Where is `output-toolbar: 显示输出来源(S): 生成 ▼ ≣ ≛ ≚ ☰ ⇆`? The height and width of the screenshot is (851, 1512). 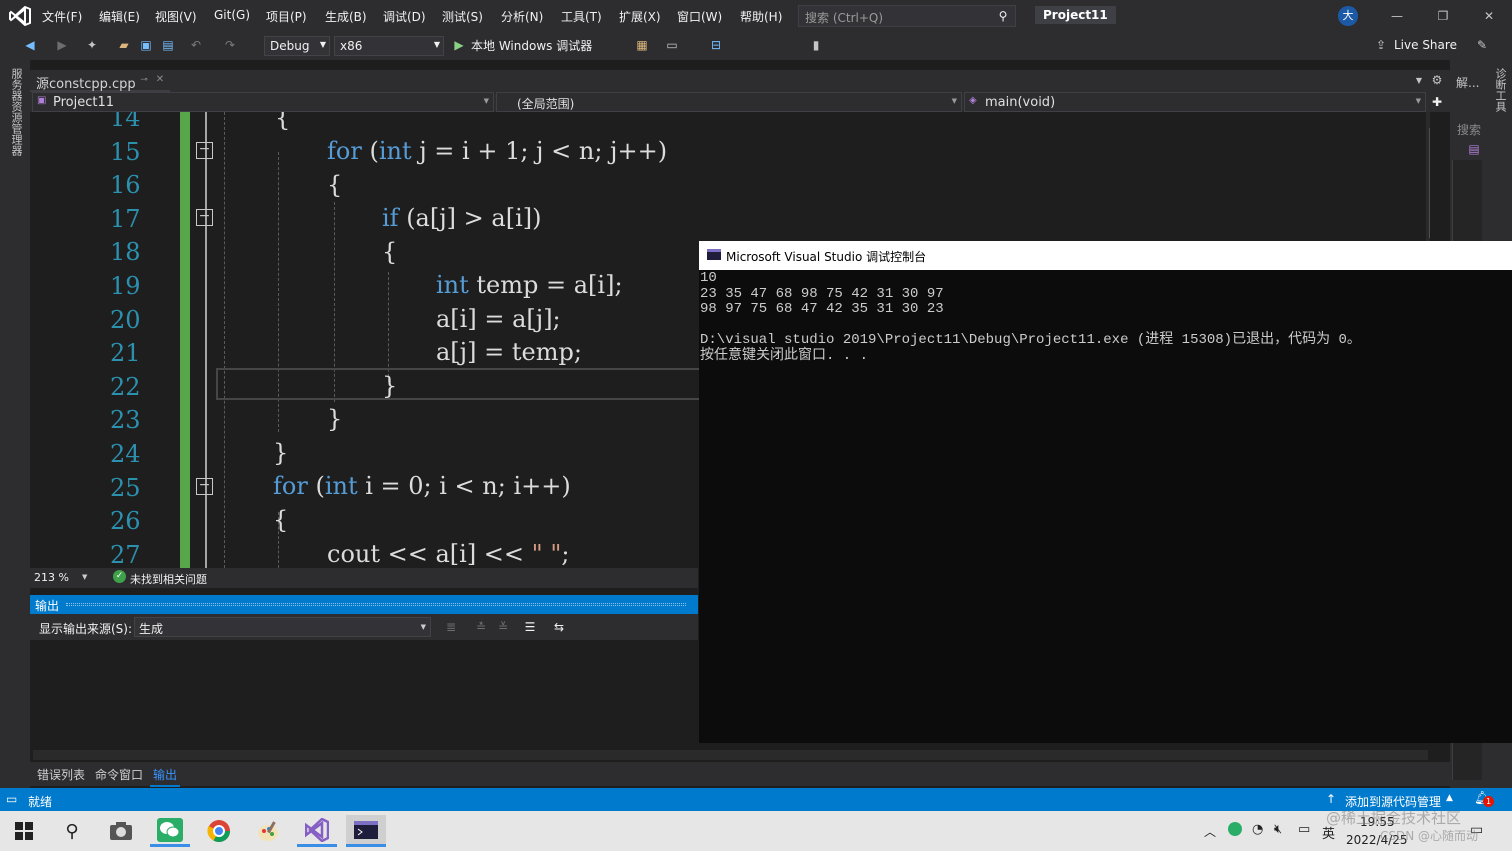
output-toolbar: 显示输出来源(S): 生成 ▼ ≣ ≛ ≚ ☰ ⇆ is located at coordinates (364, 627).